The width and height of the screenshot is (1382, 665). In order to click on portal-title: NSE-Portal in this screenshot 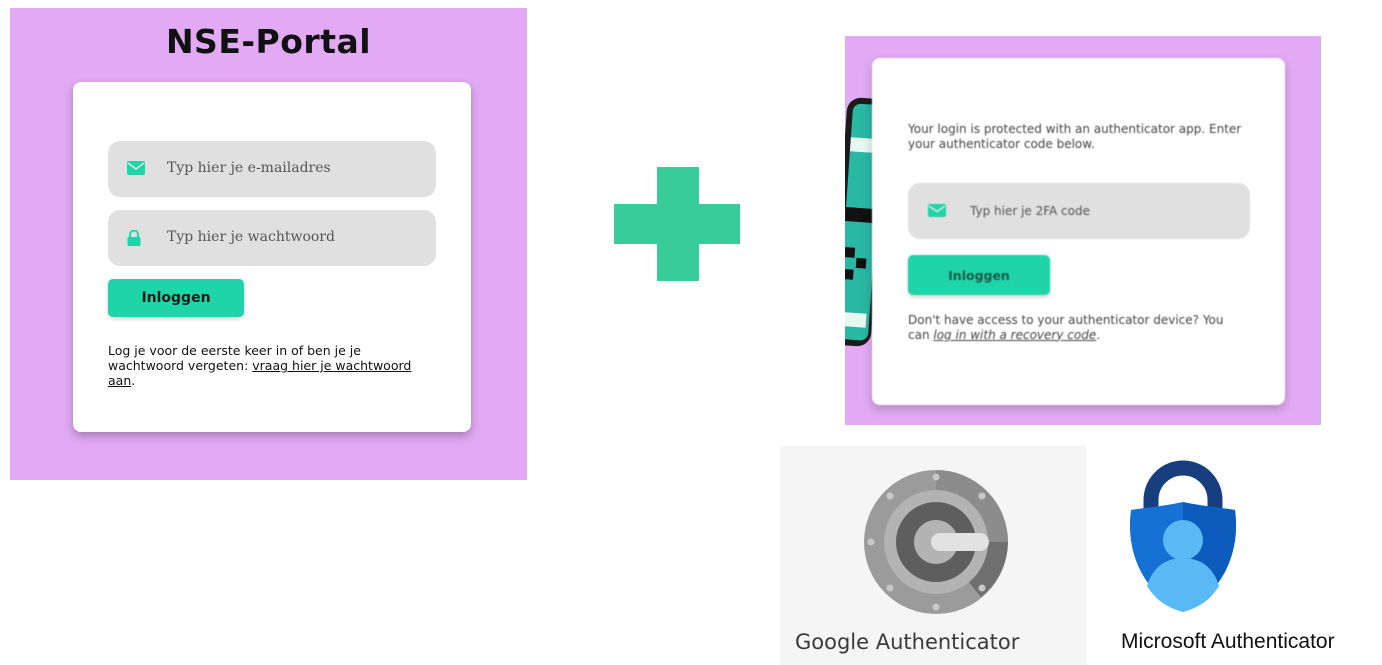, I will do `click(268, 41)`.